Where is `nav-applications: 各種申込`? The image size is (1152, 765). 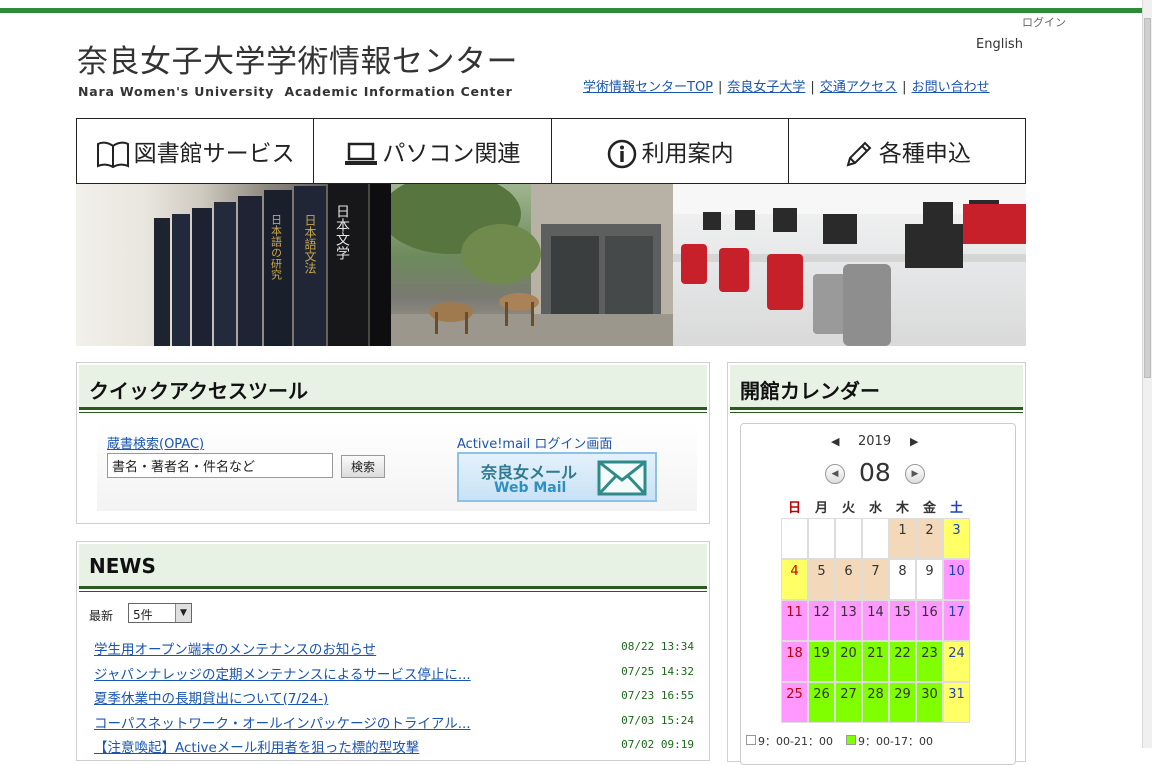
nav-applications: 各種申込 is located at coordinates (907, 151).